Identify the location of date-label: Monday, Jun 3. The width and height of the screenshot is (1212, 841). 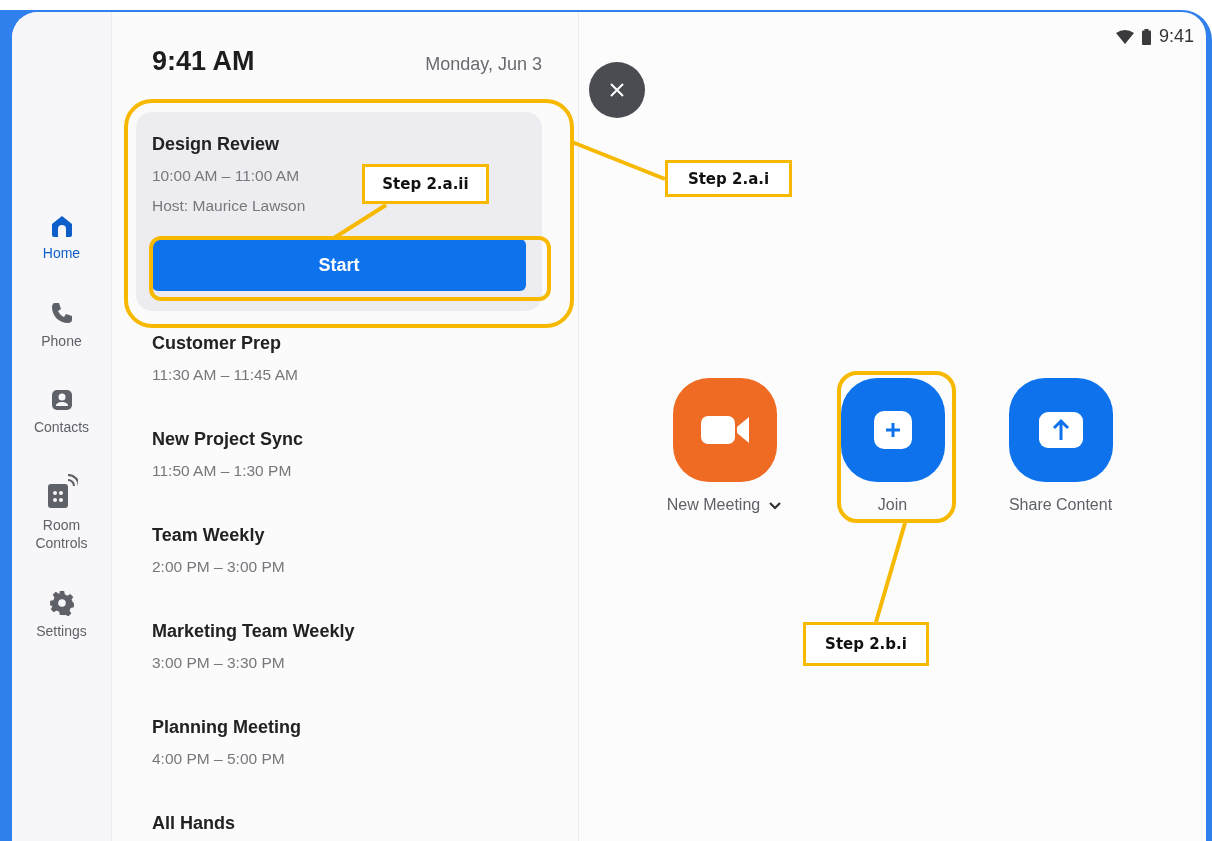
(483, 64).